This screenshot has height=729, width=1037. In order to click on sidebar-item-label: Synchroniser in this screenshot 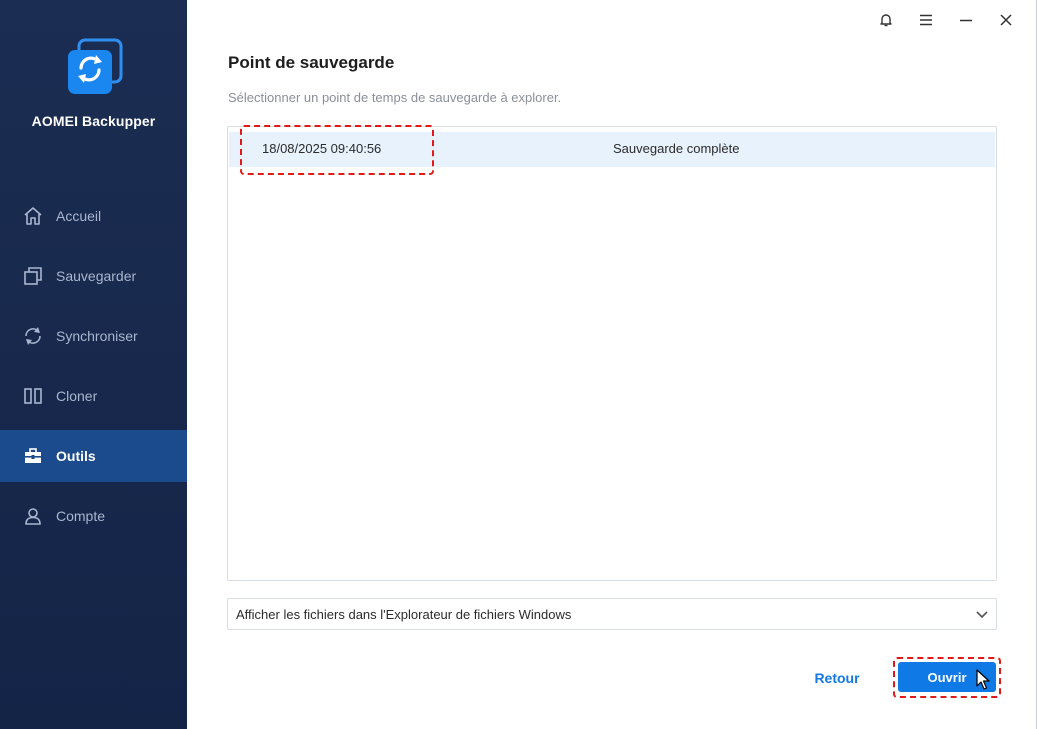, I will do `click(97, 336)`.